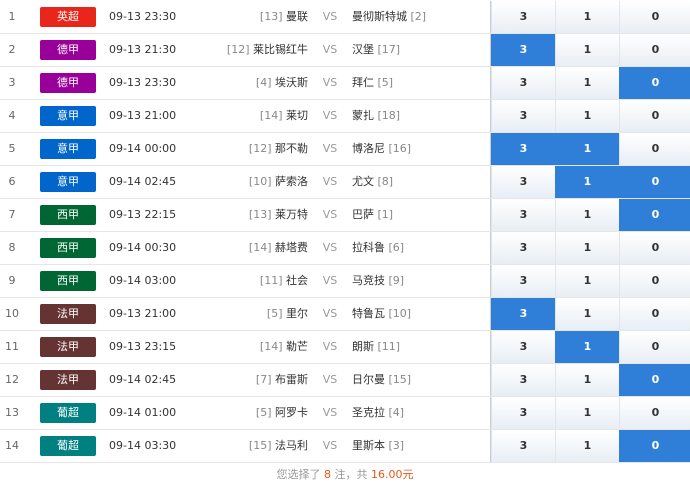 The image size is (690, 486). Describe the element at coordinates (368, 412) in the screenshot. I see `away-team-name: 圣克拉` at that location.